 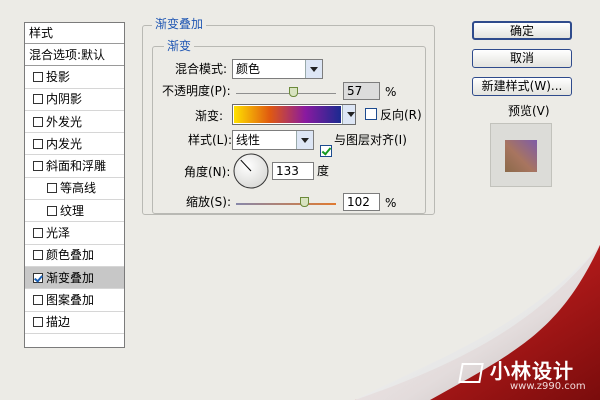 What do you see at coordinates (471, 373) in the screenshot?
I see `watermark-logo-icon` at bounding box center [471, 373].